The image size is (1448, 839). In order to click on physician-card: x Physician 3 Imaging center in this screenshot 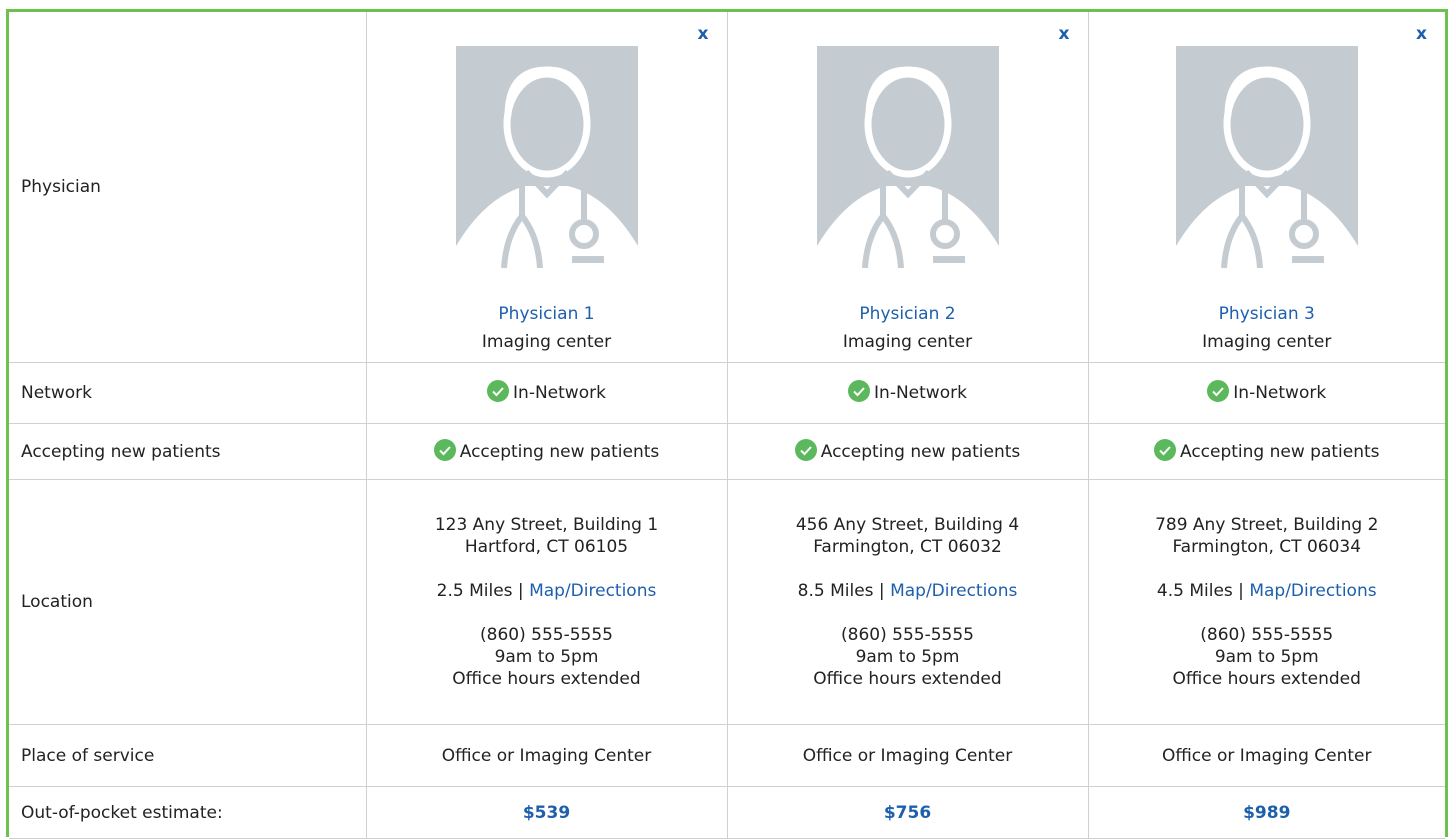, I will do `click(1266, 187)`.